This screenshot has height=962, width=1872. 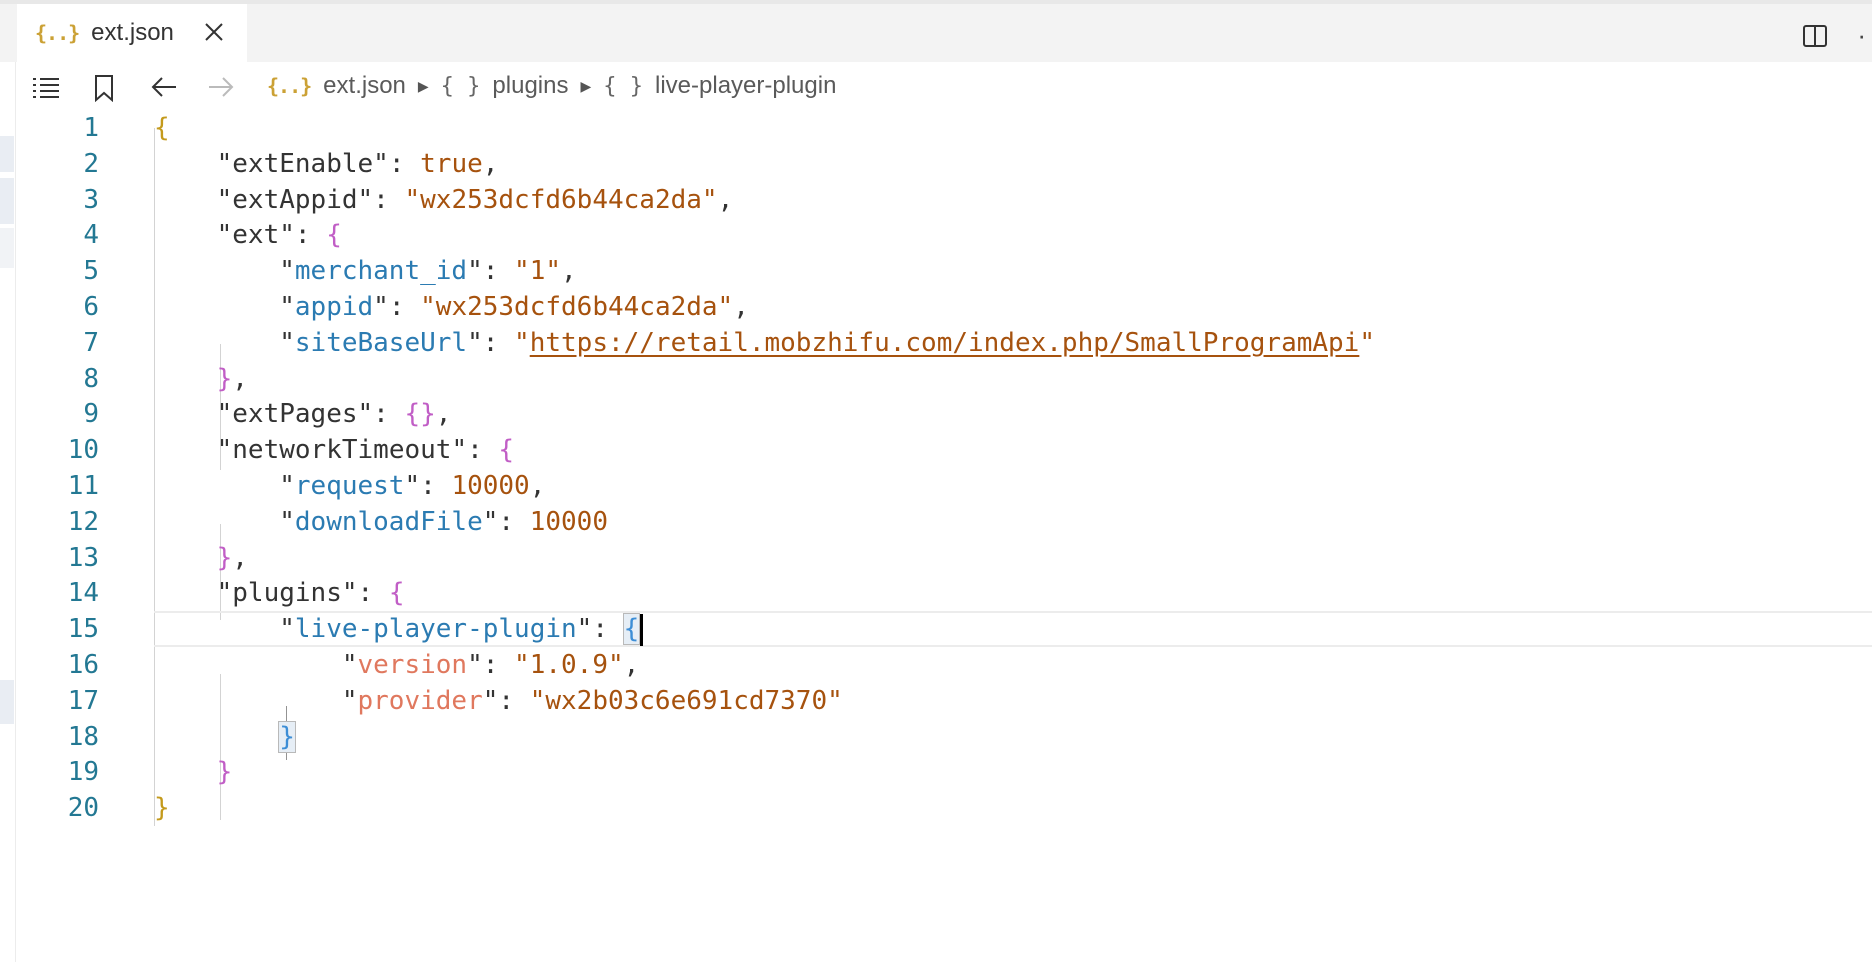 I want to click on line-number: 16, so click(x=83, y=665).